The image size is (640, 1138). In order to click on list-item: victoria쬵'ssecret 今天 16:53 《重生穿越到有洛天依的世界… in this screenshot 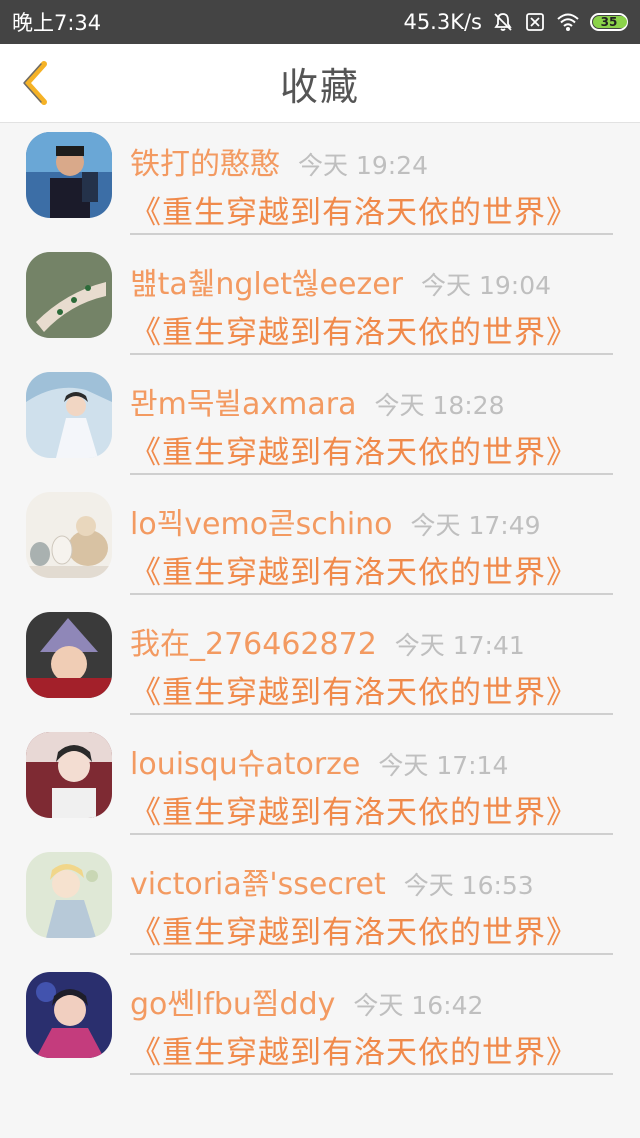, I will do `click(320, 903)`.